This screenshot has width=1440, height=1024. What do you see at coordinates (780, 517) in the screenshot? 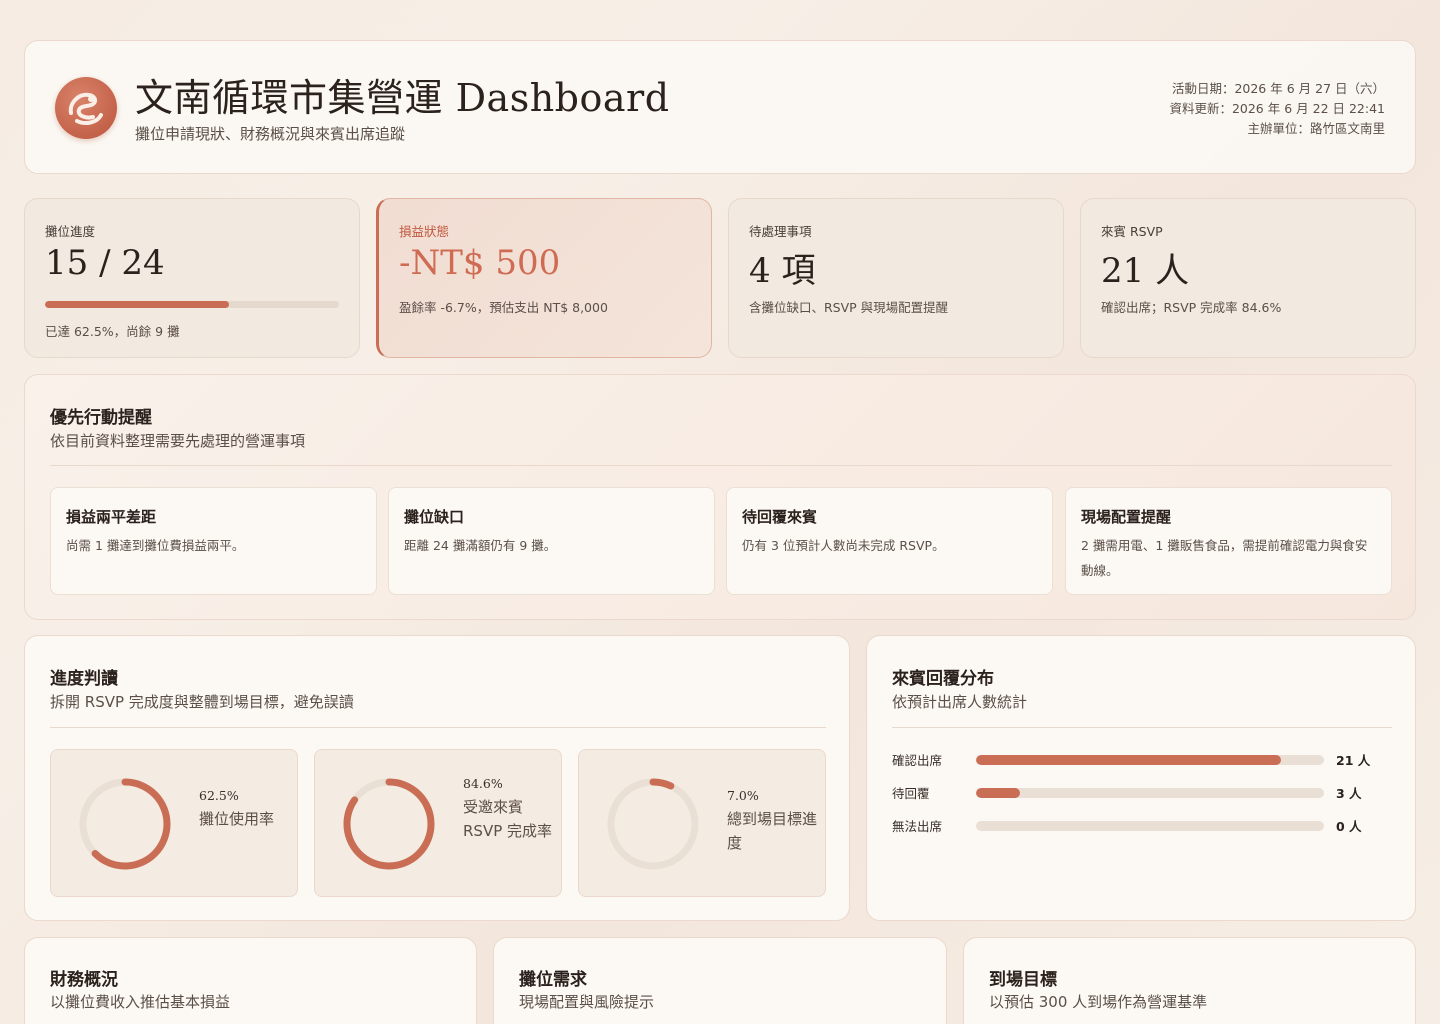
I see `alert-title: 待回覆來賓` at bounding box center [780, 517].